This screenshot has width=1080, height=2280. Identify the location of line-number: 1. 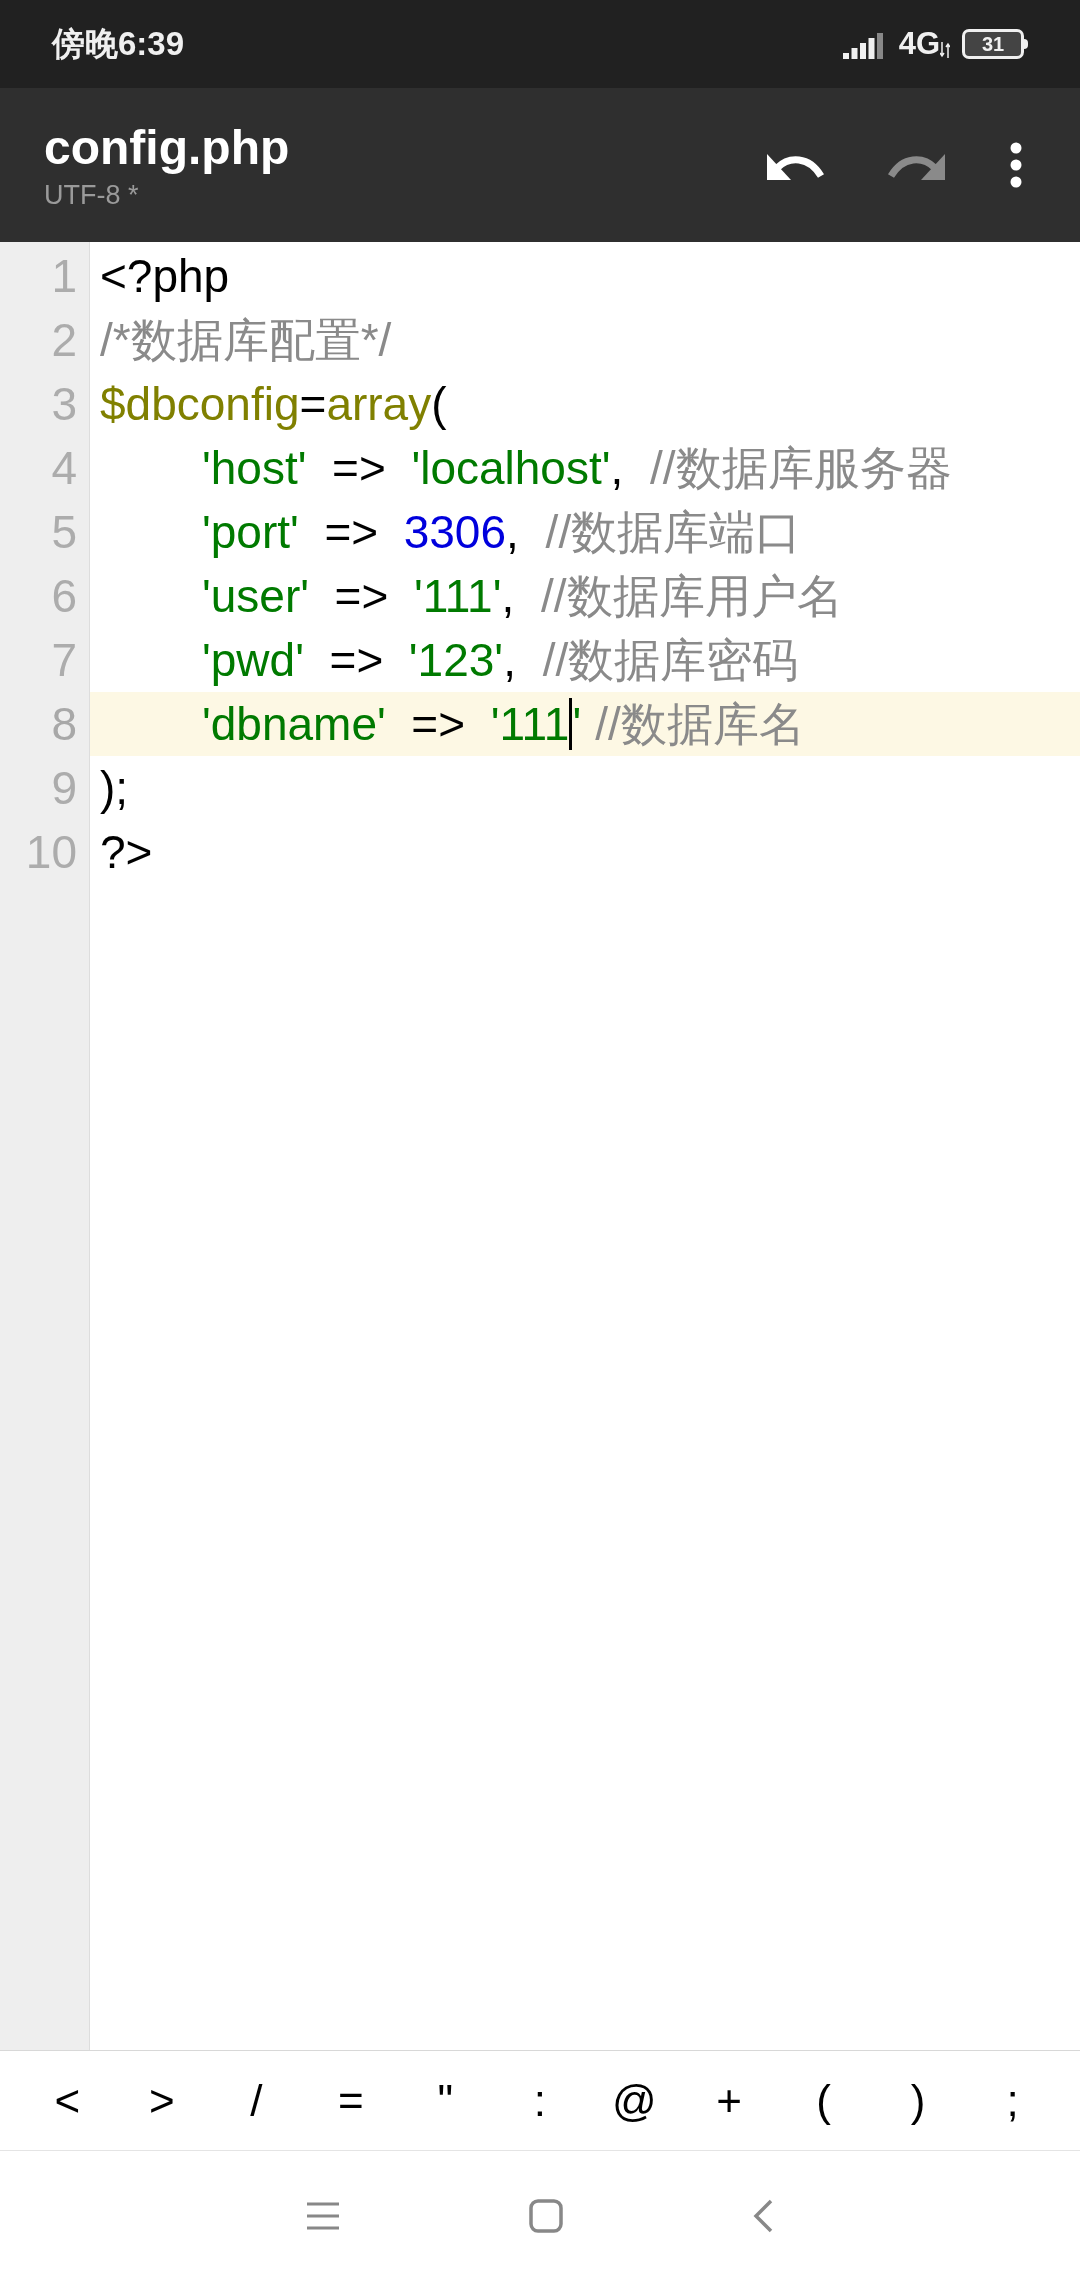
(64, 276).